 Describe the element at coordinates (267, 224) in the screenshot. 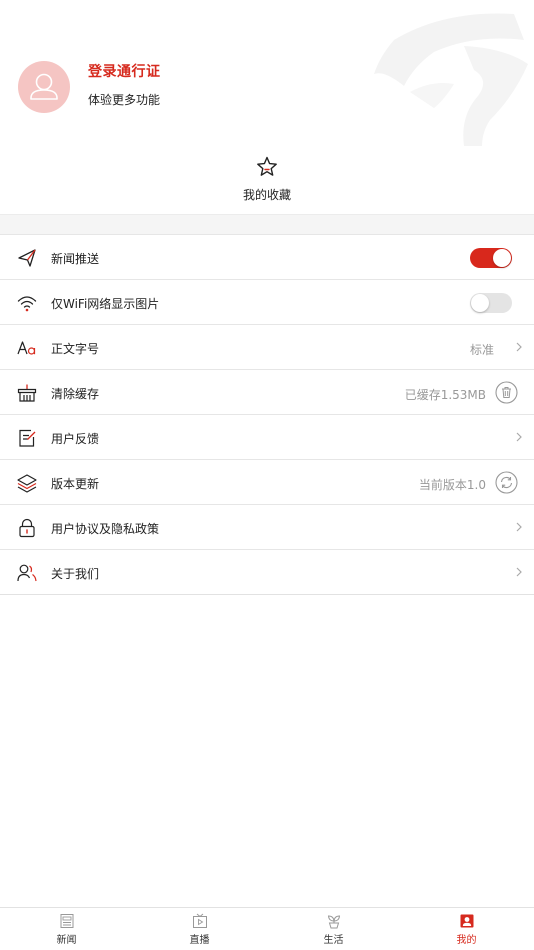

I see `section-divider` at that location.